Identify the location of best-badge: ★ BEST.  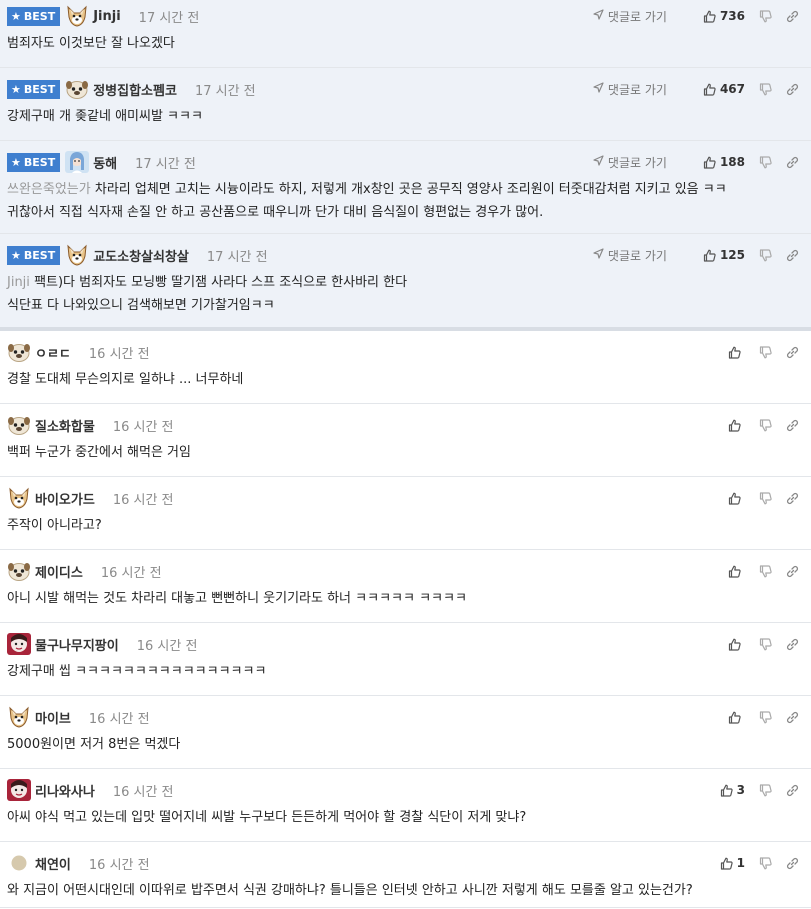
(34, 162).